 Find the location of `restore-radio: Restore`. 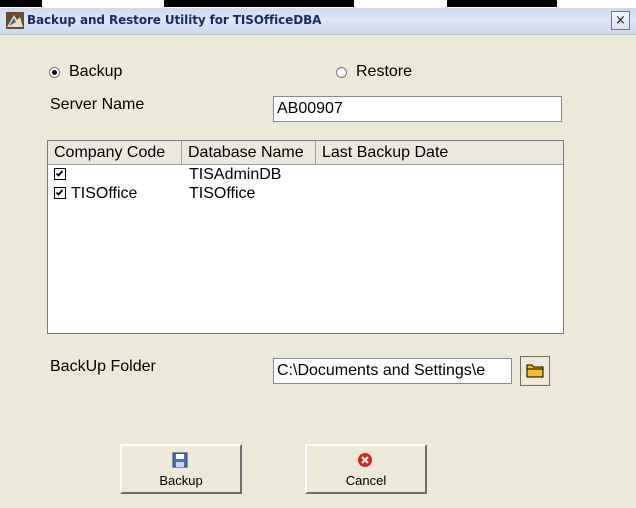

restore-radio: Restore is located at coordinates (374, 72).